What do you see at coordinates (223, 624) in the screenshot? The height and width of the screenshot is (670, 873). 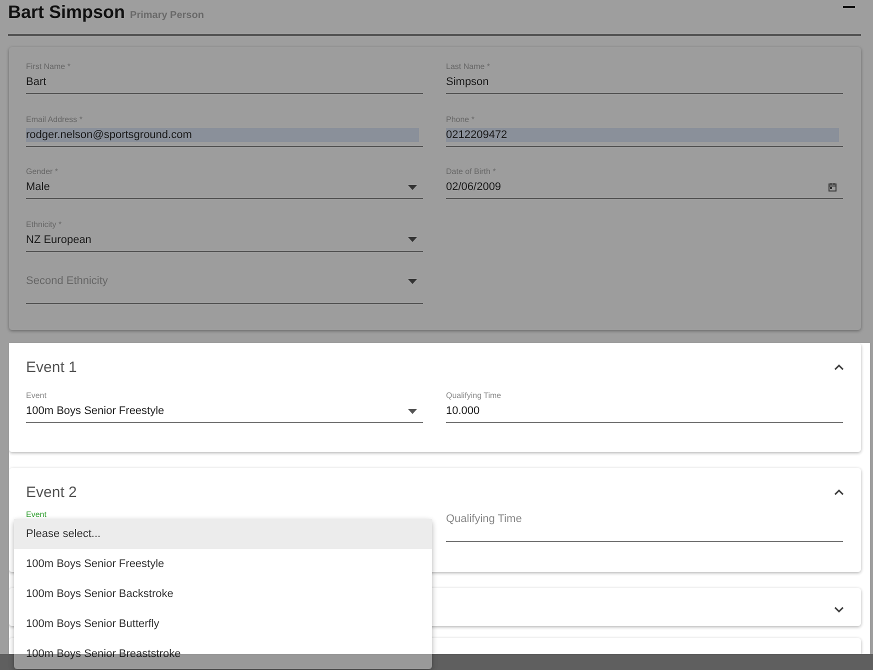 I see `dropdown-option: 100m Boys Senior Butterfly` at bounding box center [223, 624].